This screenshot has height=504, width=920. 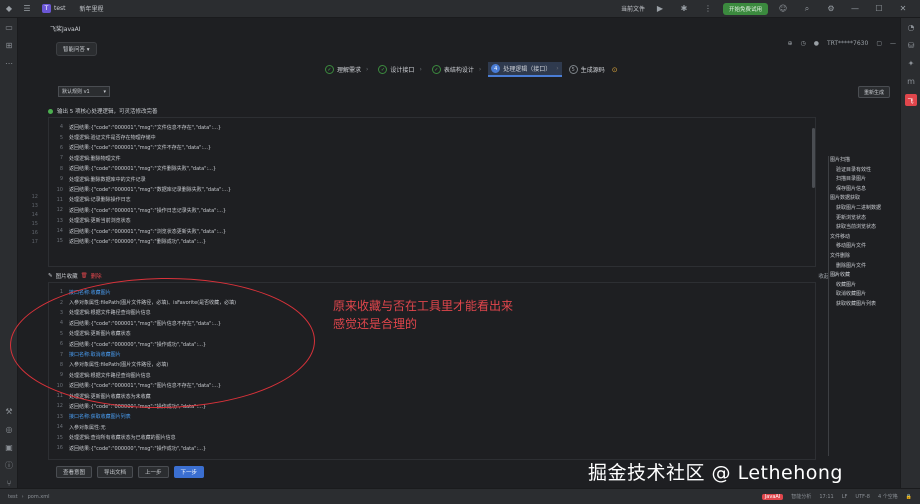 I want to click on line-ending: LF, so click(x=845, y=497).